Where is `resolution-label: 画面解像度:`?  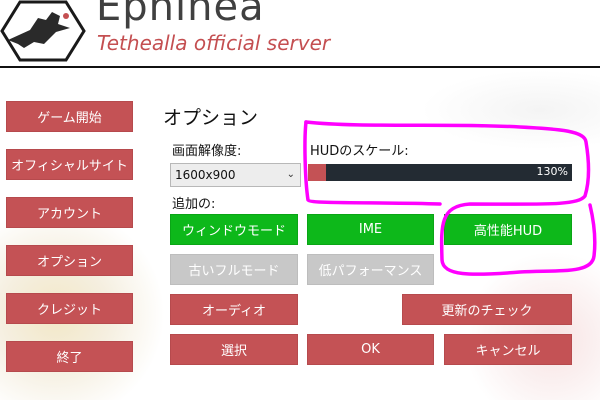 resolution-label: 画面解像度: is located at coordinates (207, 151).